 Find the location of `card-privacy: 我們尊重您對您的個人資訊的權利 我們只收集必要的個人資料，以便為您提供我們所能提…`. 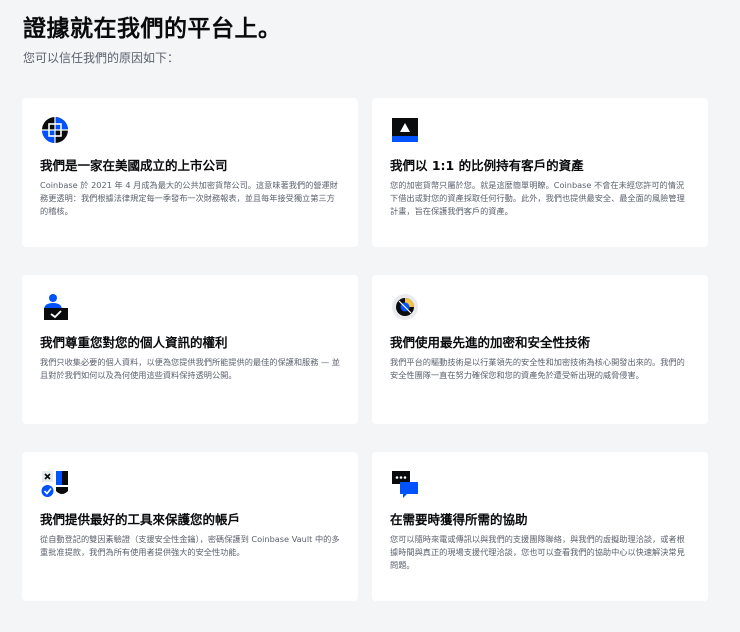

card-privacy: 我們尊重您對您的個人資訊的權利 我們只收集必要的個人資料，以便為您提供我們所能提… is located at coordinates (190, 349).